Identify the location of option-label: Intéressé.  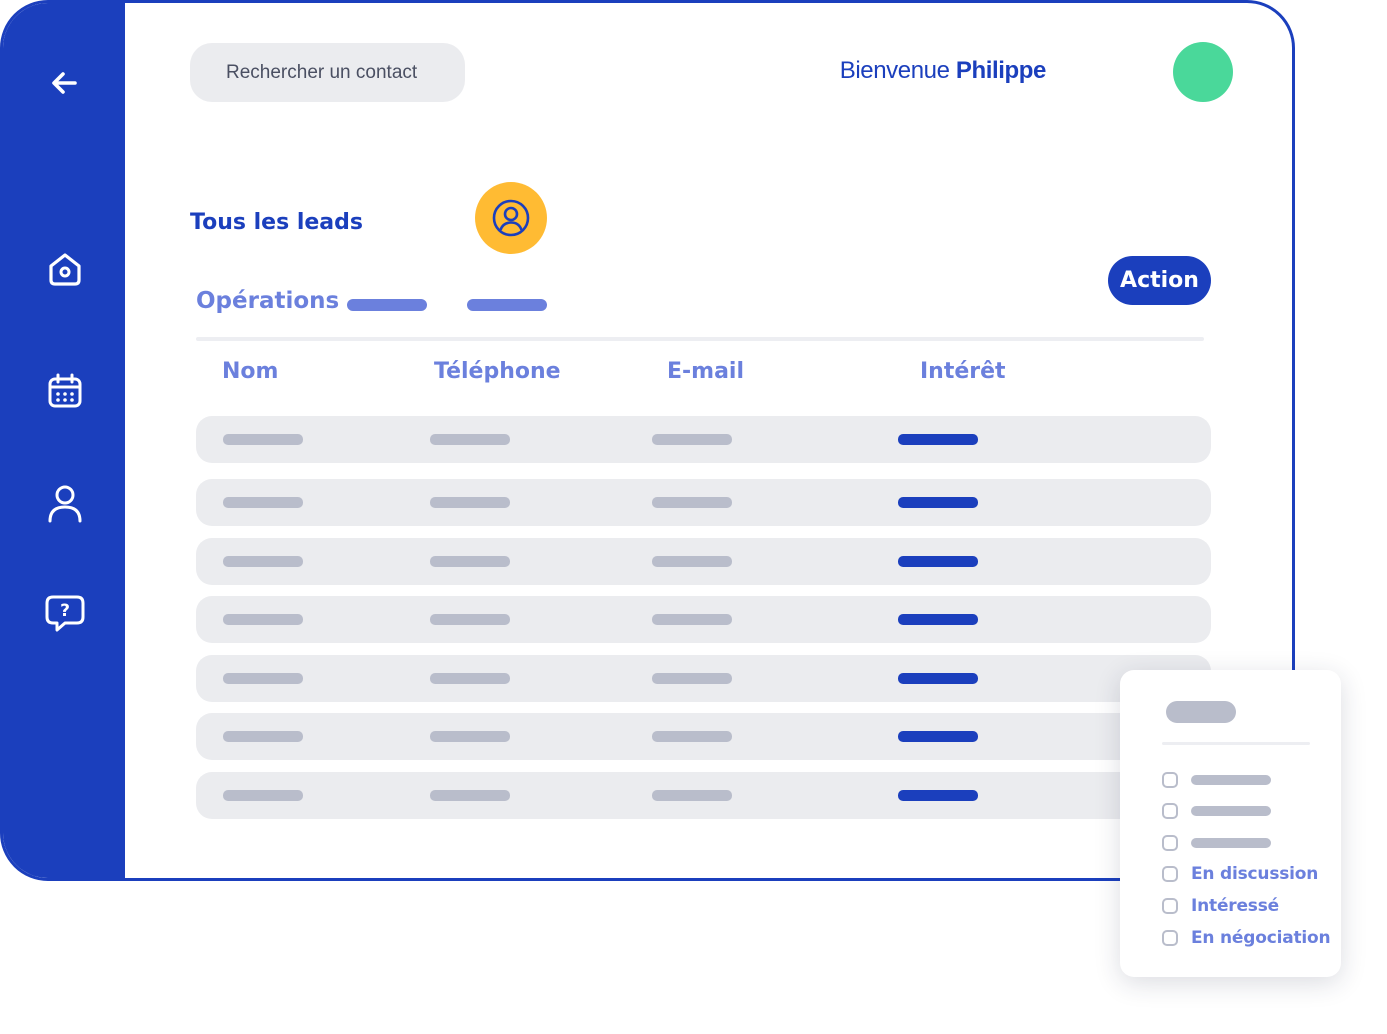
(1235, 906).